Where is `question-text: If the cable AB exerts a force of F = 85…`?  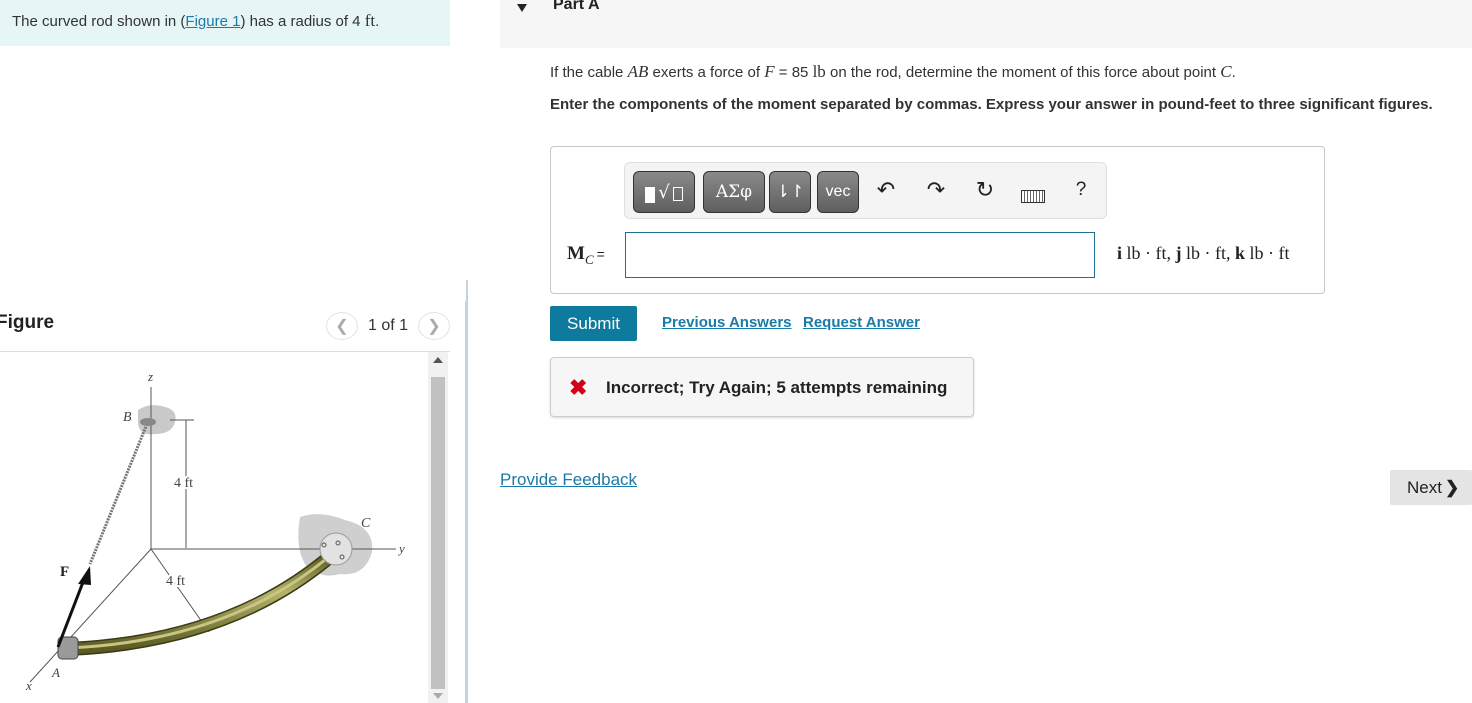
question-text: If the cable AB exerts a force of F = 85… is located at coordinates (893, 72).